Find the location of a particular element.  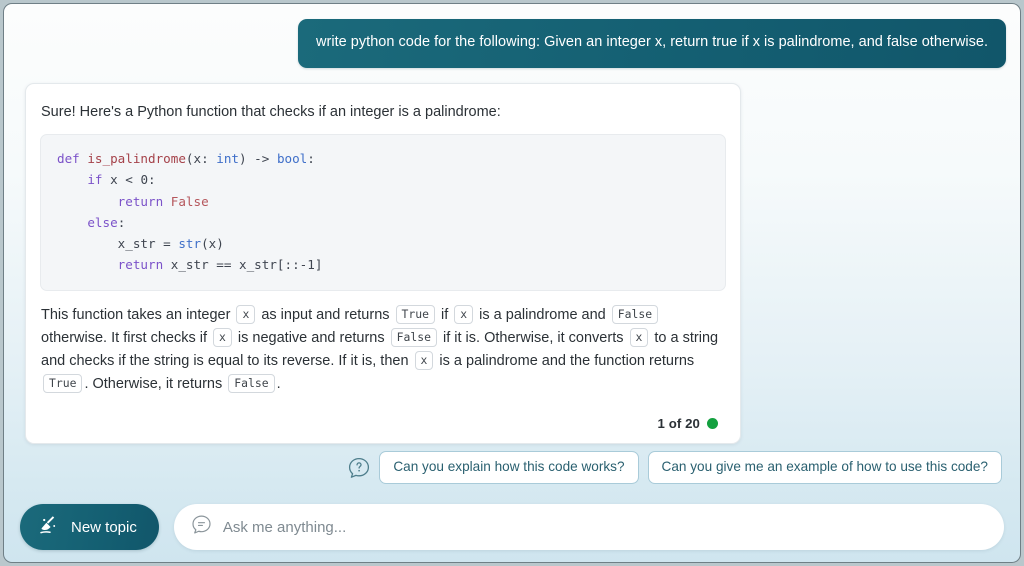

new-topic-button: New topic is located at coordinates (89, 527).